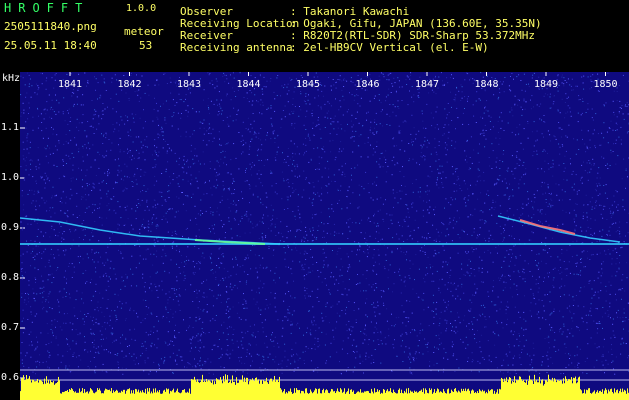 The width and height of the screenshot is (629, 400). I want to click on app-version: 1.0.0, so click(141, 8).